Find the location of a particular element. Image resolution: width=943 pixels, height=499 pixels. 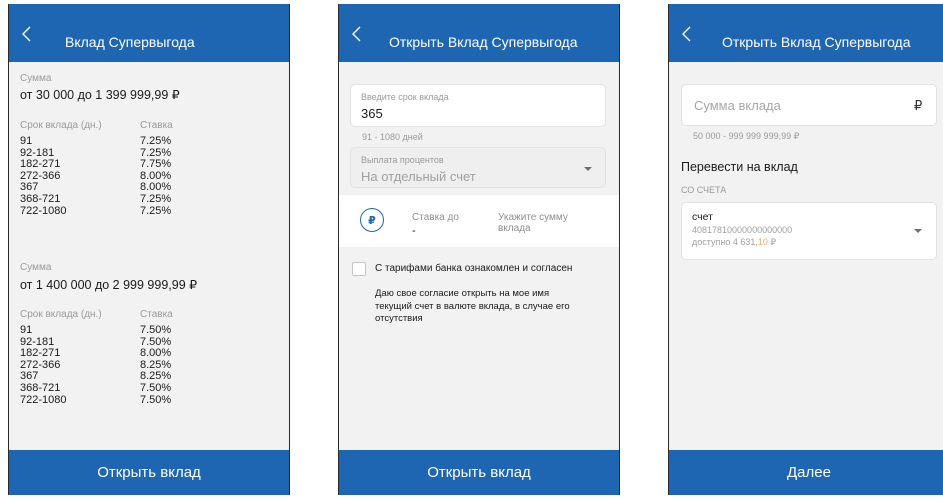

term-field-value: 365 is located at coordinates (372, 113).